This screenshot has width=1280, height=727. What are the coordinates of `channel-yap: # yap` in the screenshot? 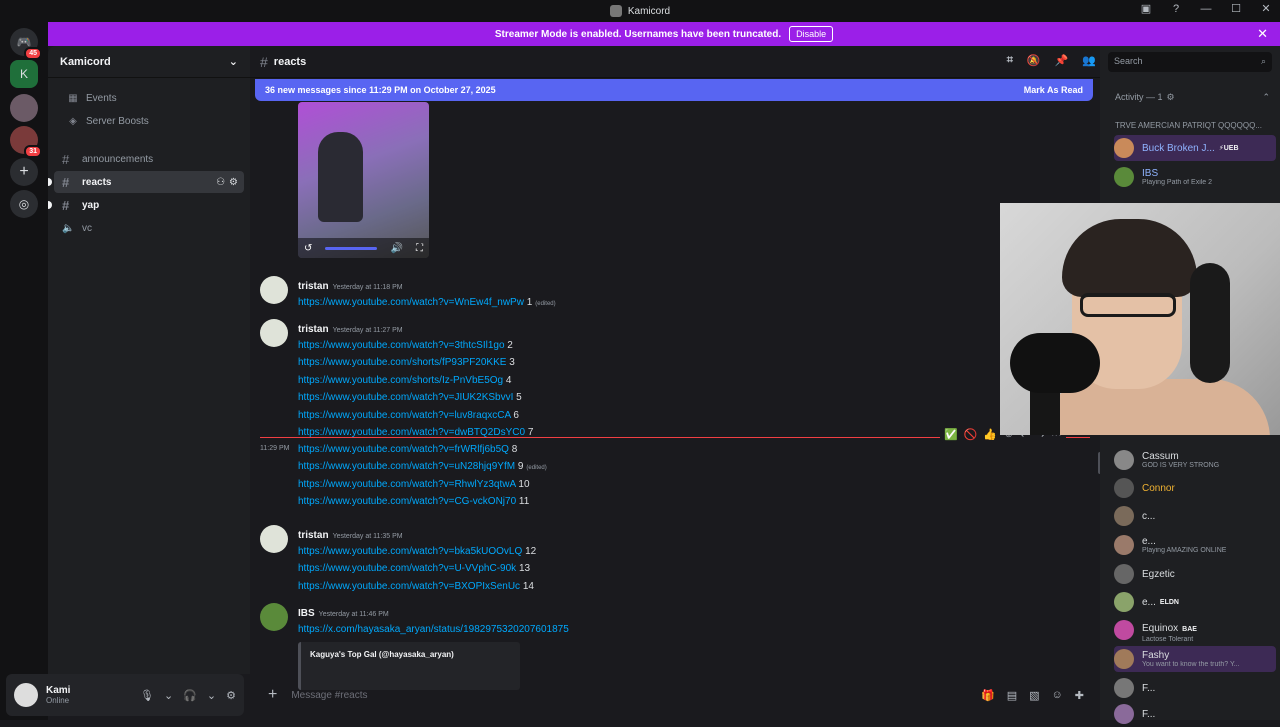 It's located at (146, 205).